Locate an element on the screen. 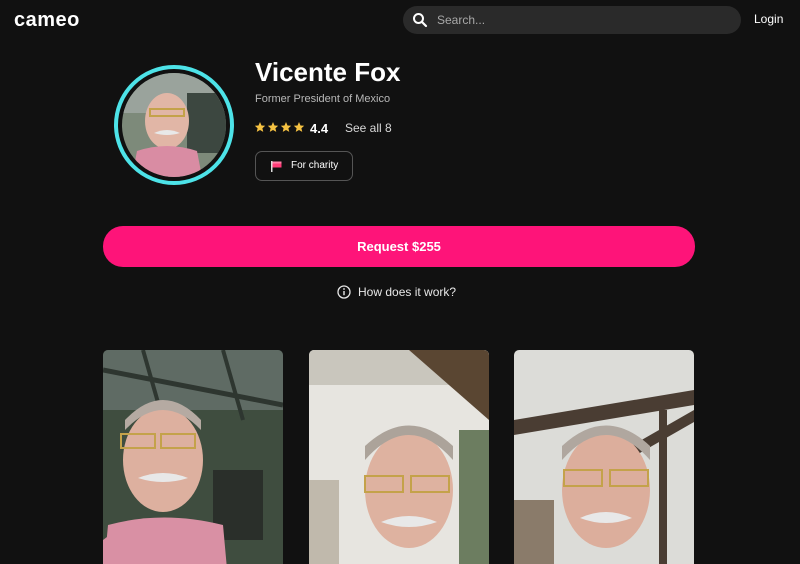 The height and width of the screenshot is (564, 800). search-icon is located at coordinates (420, 20).